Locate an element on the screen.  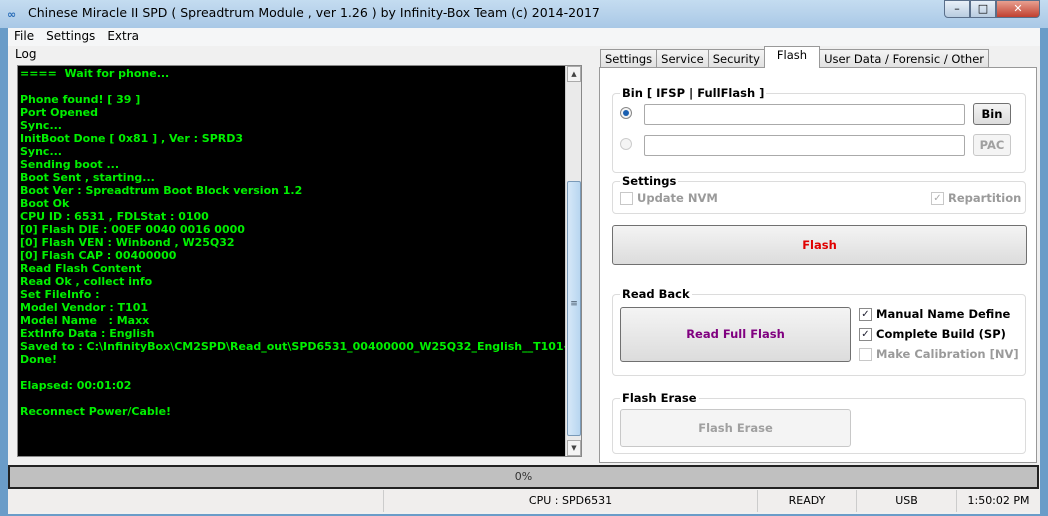
log-label: Log is located at coordinates (26, 54).